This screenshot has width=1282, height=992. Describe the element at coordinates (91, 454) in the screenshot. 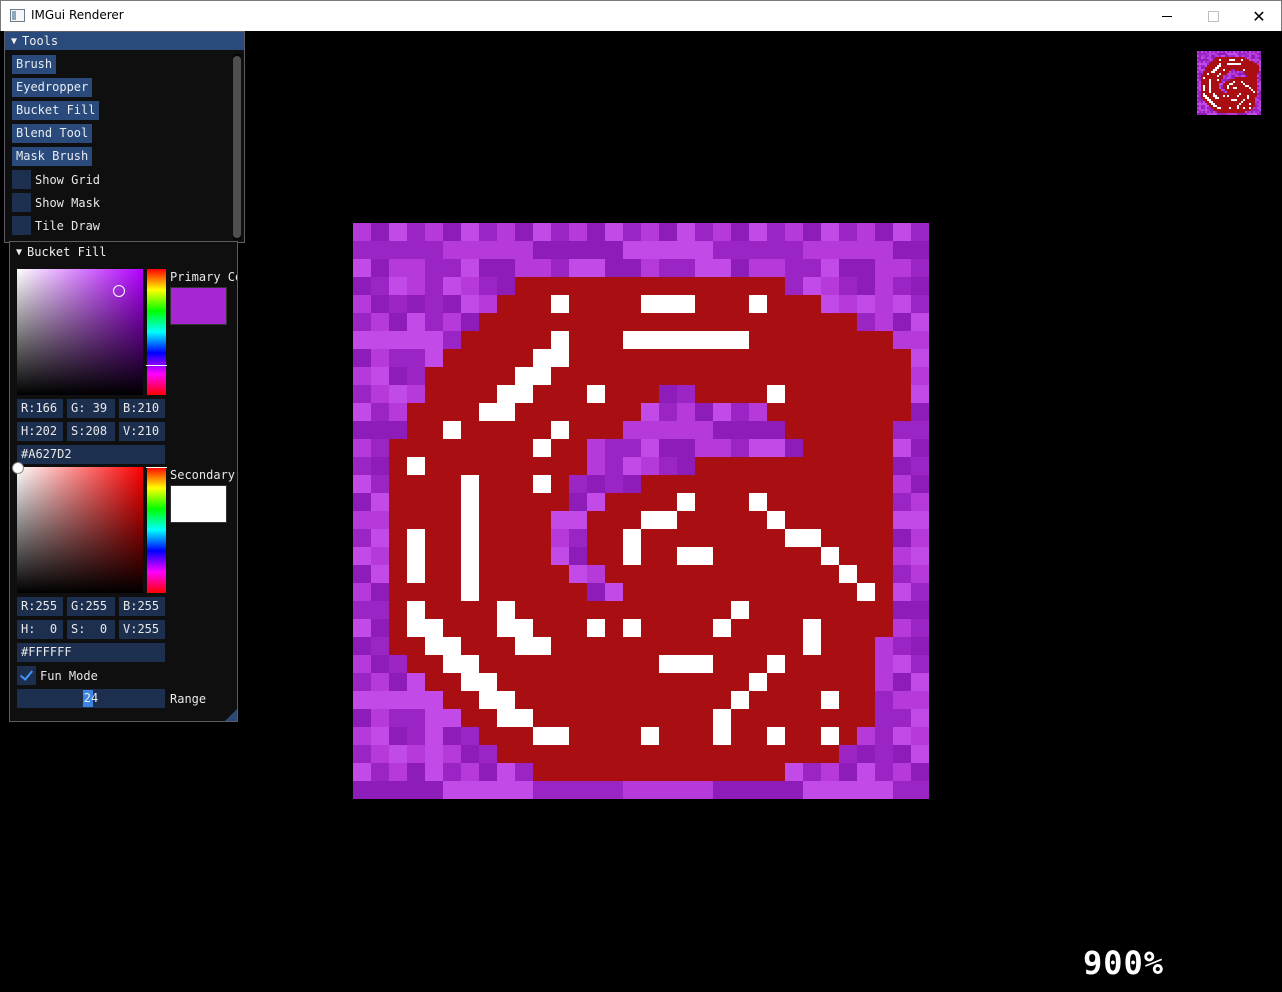

I see `primary-hex-input: #A627D2` at that location.